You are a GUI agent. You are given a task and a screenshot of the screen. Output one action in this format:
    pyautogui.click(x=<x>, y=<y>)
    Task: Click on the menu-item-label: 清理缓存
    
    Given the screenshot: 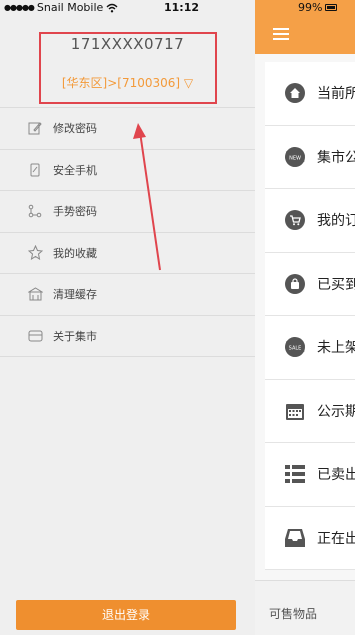 What is the action you would take?
    pyautogui.click(x=75, y=295)
    